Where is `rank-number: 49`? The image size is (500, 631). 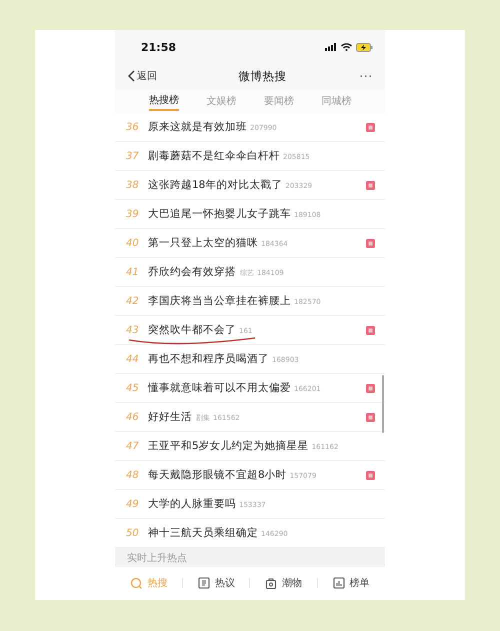
rank-number: 49 is located at coordinates (133, 504).